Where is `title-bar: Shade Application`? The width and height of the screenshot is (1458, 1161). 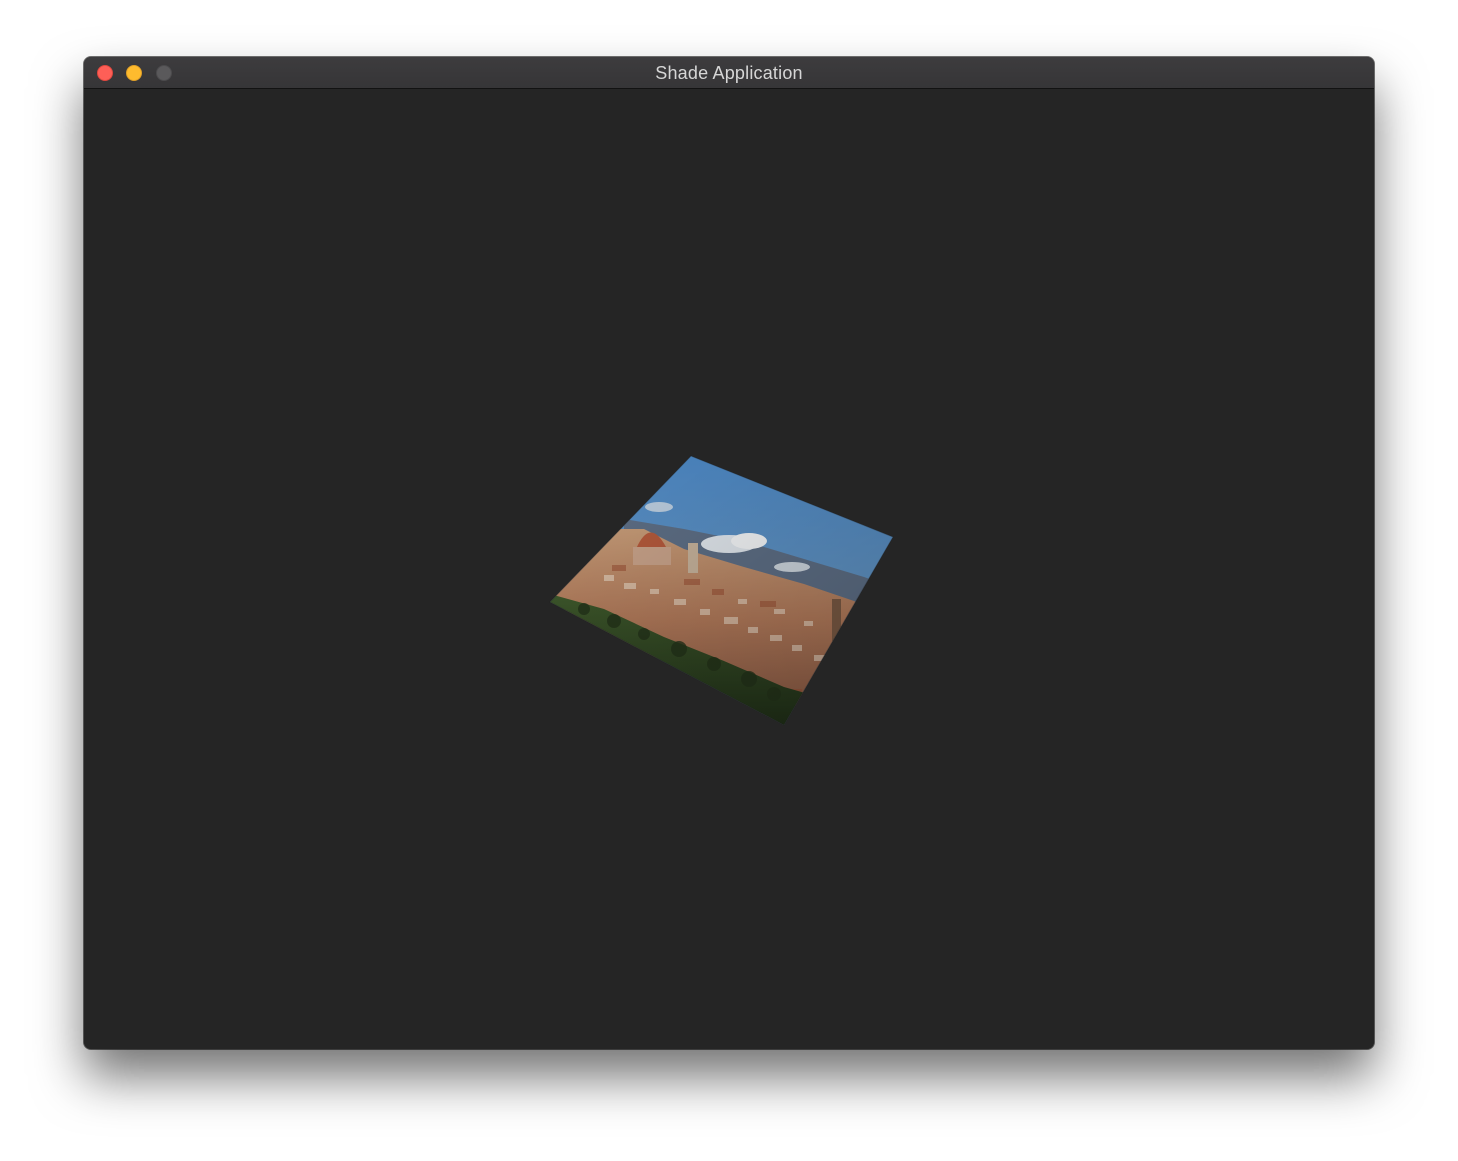 title-bar: Shade Application is located at coordinates (729, 73).